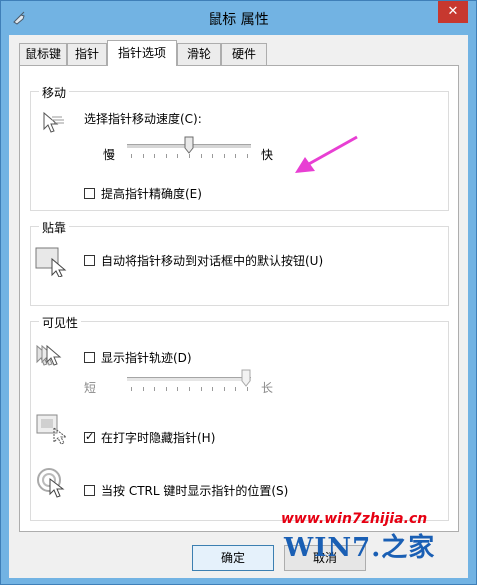 Image resolution: width=477 pixels, height=585 pixels. Describe the element at coordinates (158, 438) in the screenshot. I see `hide-typing-label: 在打字时隐藏指针(H)` at that location.